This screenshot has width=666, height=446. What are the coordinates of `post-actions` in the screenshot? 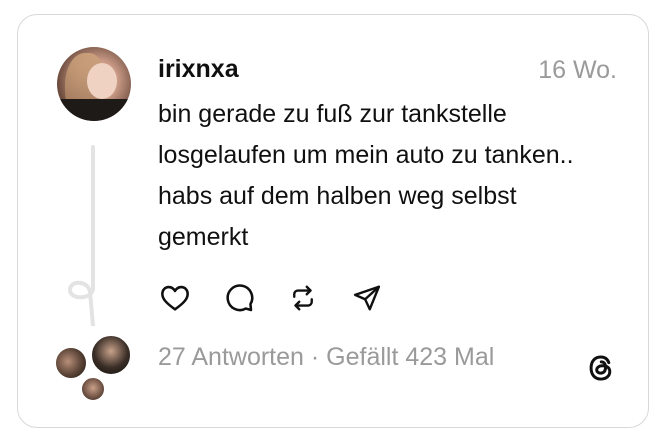 It's located at (271, 298).